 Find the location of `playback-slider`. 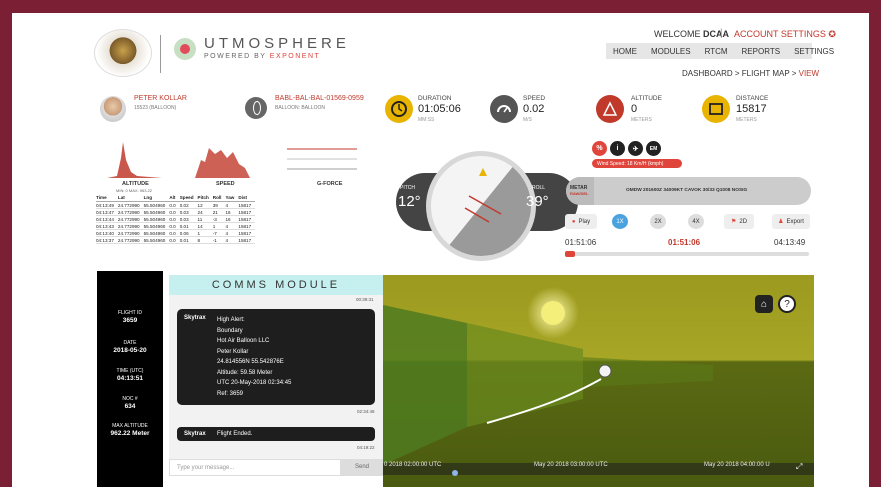

playback-slider is located at coordinates (687, 254).